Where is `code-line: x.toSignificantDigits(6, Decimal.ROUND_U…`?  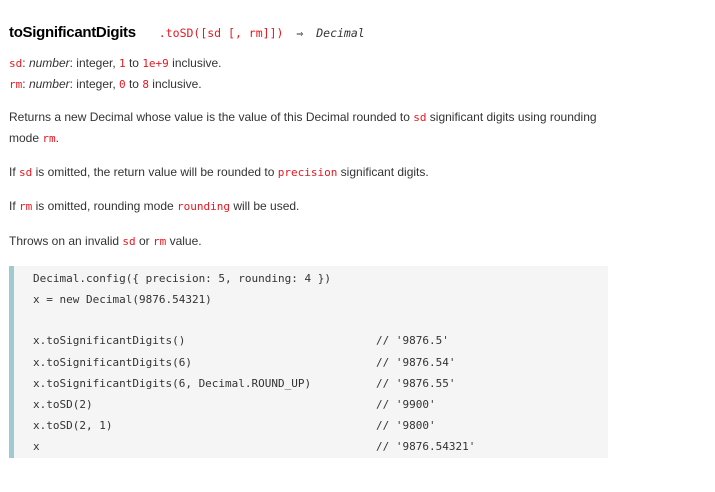
code-line: x.toSignificantDigits(6, Decimal.ROUND_U… is located at coordinates (172, 383).